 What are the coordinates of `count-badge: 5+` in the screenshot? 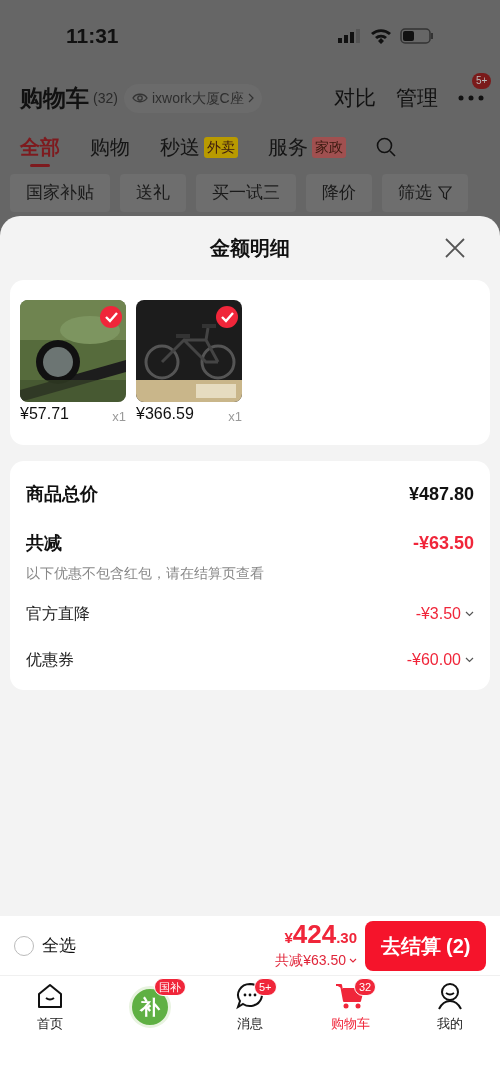 It's located at (265, 987).